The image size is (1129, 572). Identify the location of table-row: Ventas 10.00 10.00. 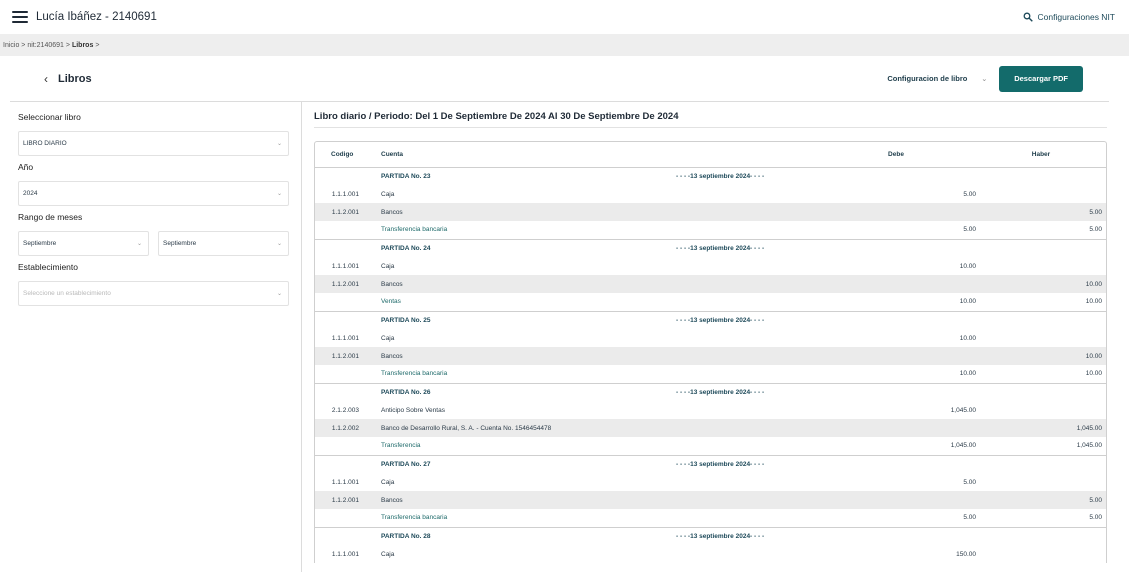
(710, 302).